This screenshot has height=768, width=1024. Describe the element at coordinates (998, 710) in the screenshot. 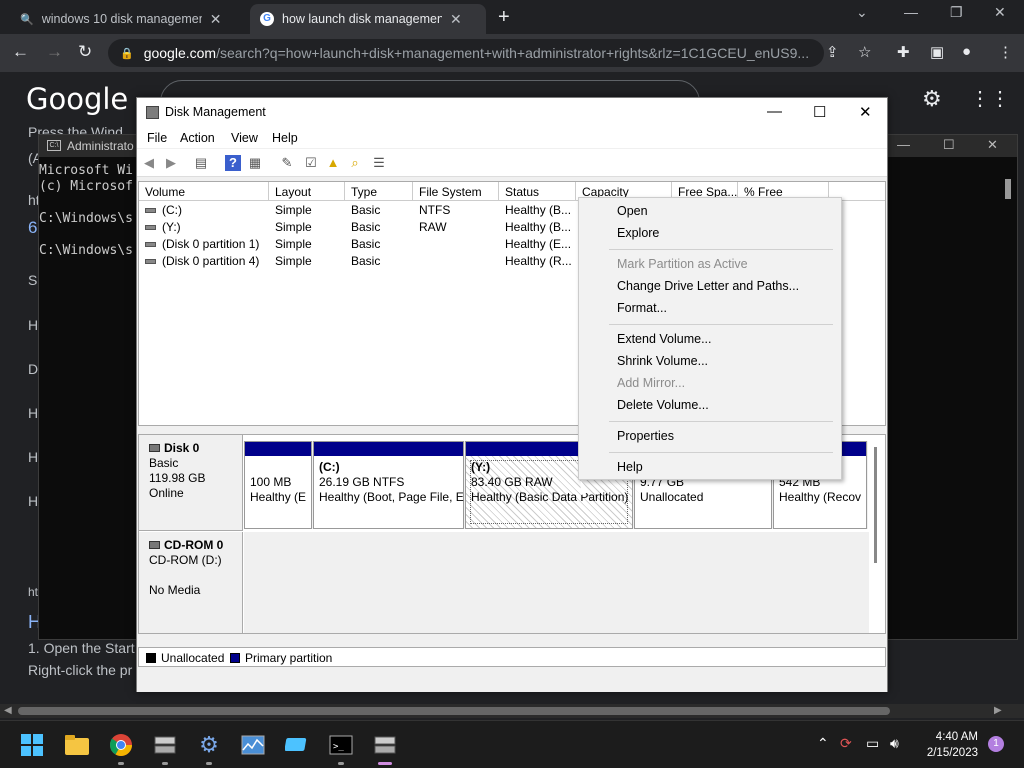

I see `scroll-right-icon: ▶` at that location.